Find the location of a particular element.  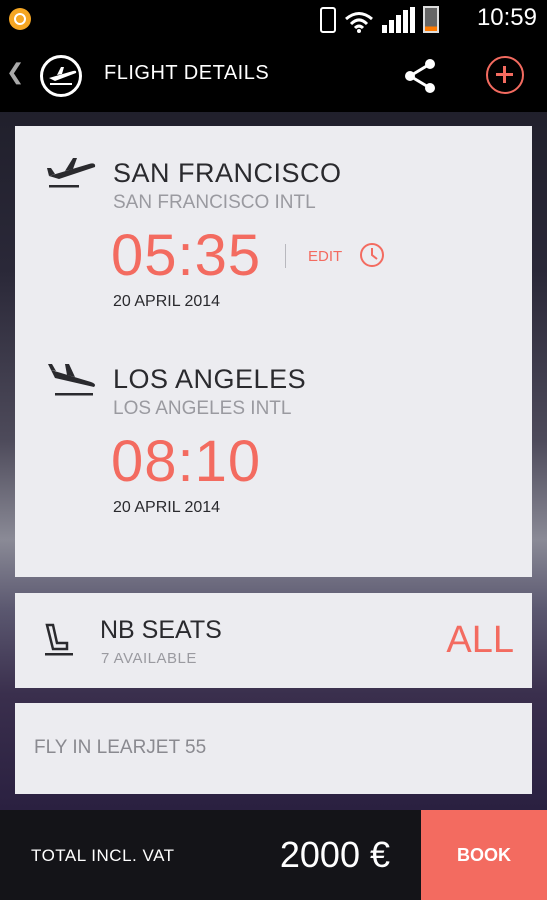

departure-city: SAN FRANCISCO is located at coordinates (227, 173).